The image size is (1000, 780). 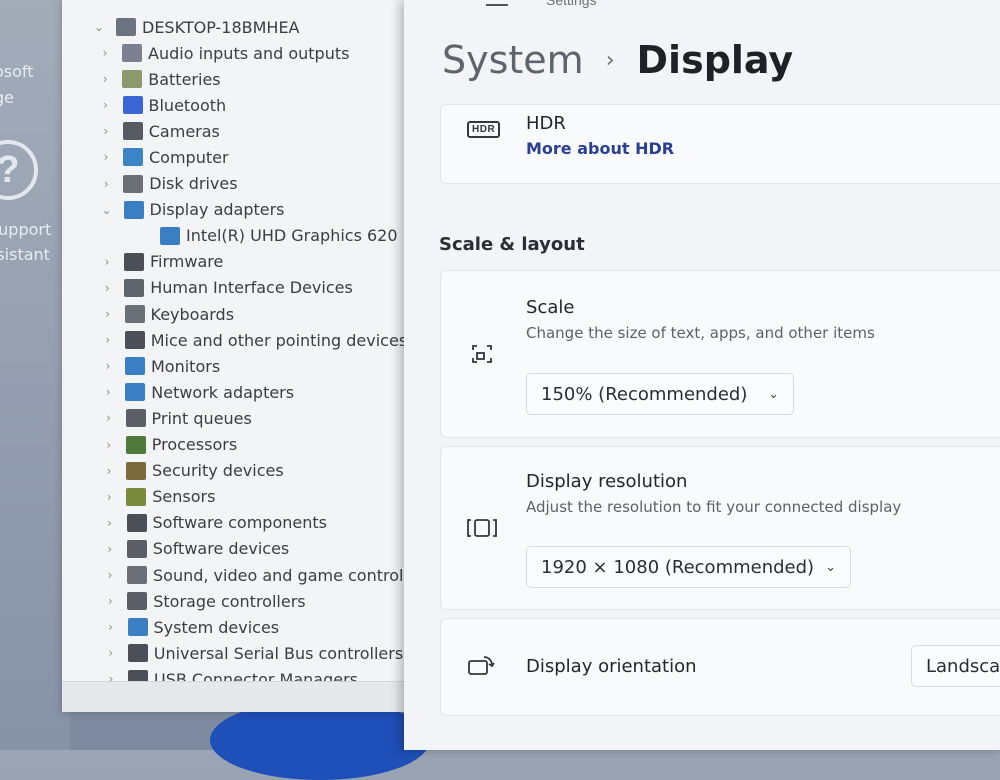 I want to click on tree-category: › Mice and other pointing devices, so click(x=254, y=340).